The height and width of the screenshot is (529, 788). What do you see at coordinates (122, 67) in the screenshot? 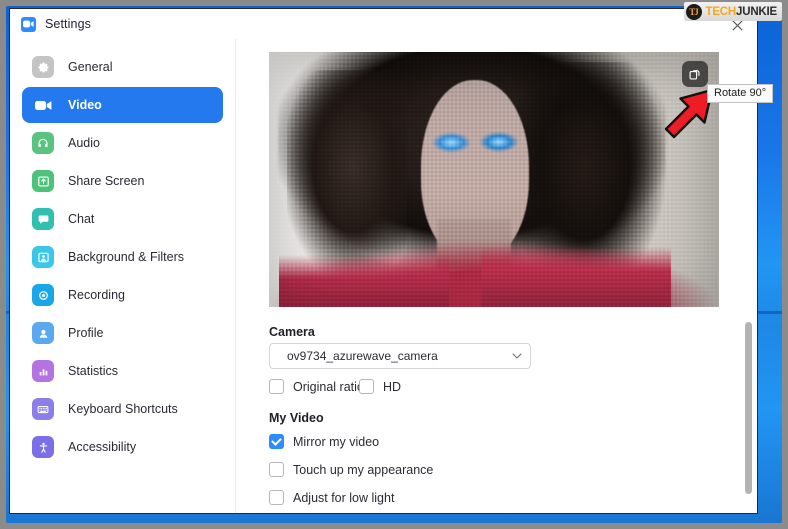
I see `sidebar-item-general: General` at bounding box center [122, 67].